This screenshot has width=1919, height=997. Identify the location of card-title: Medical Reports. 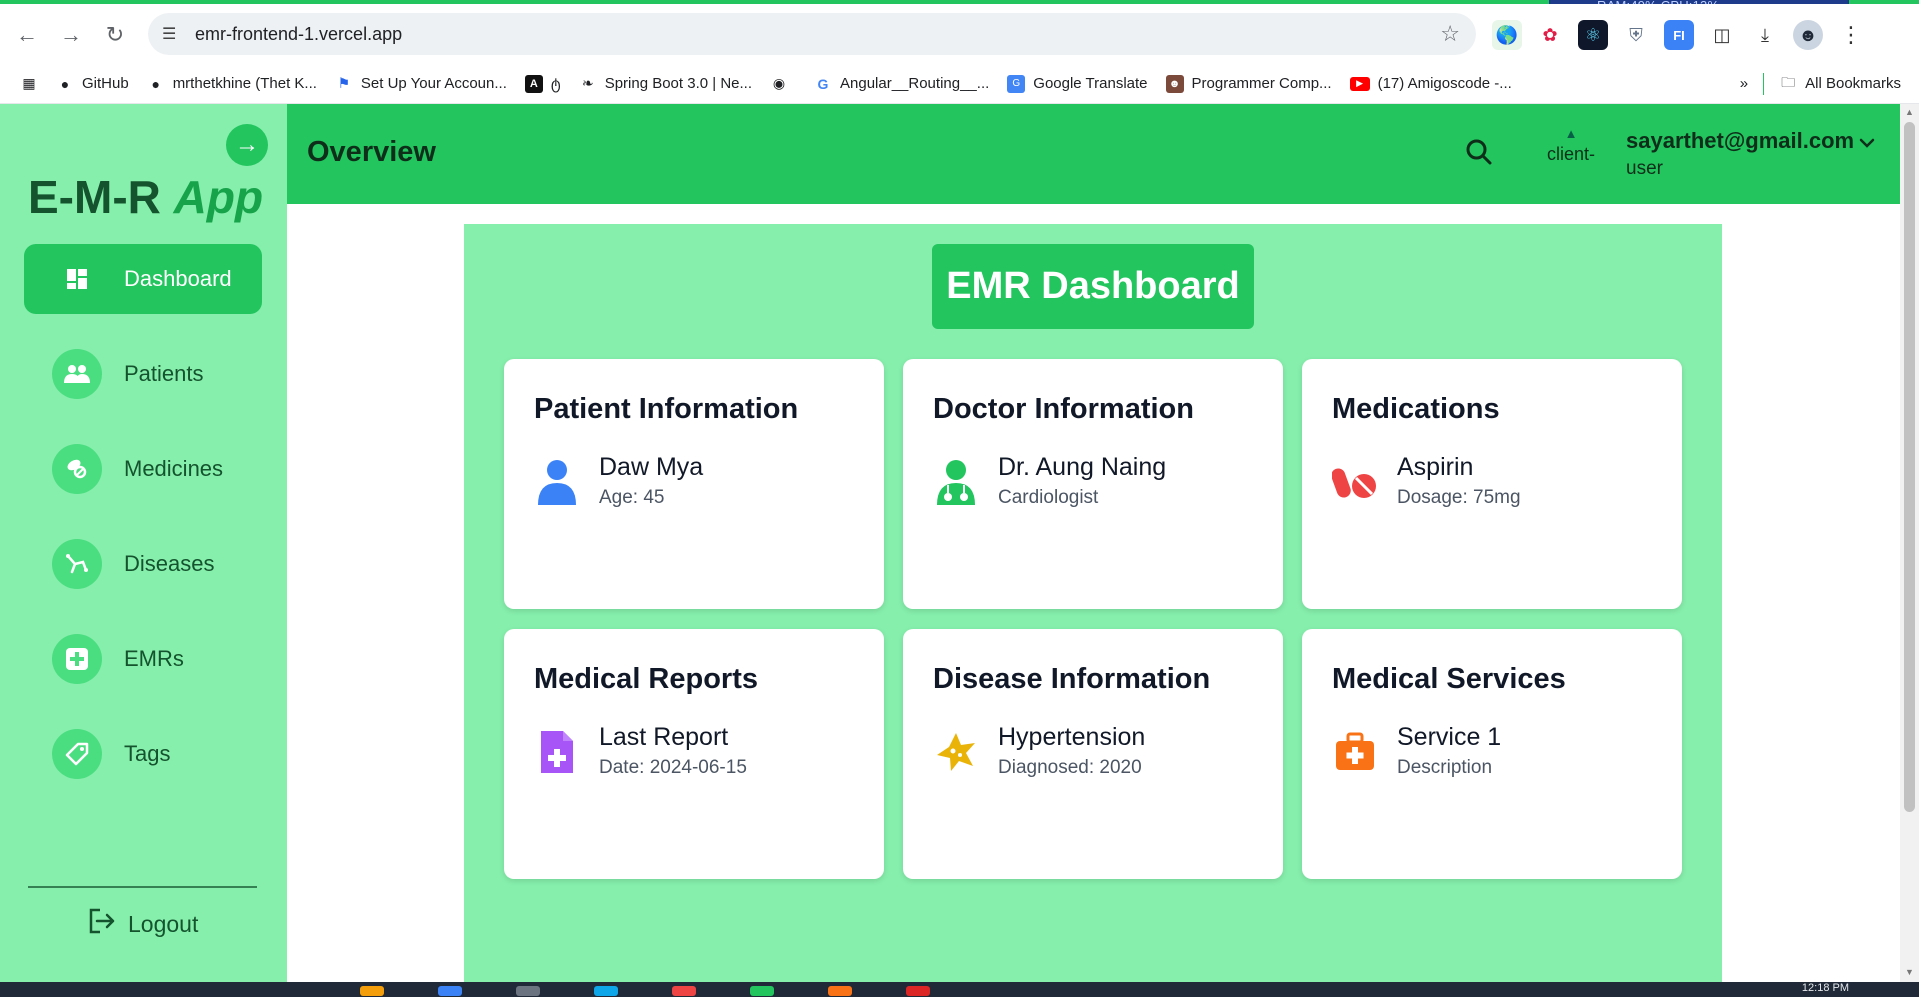
(646, 679).